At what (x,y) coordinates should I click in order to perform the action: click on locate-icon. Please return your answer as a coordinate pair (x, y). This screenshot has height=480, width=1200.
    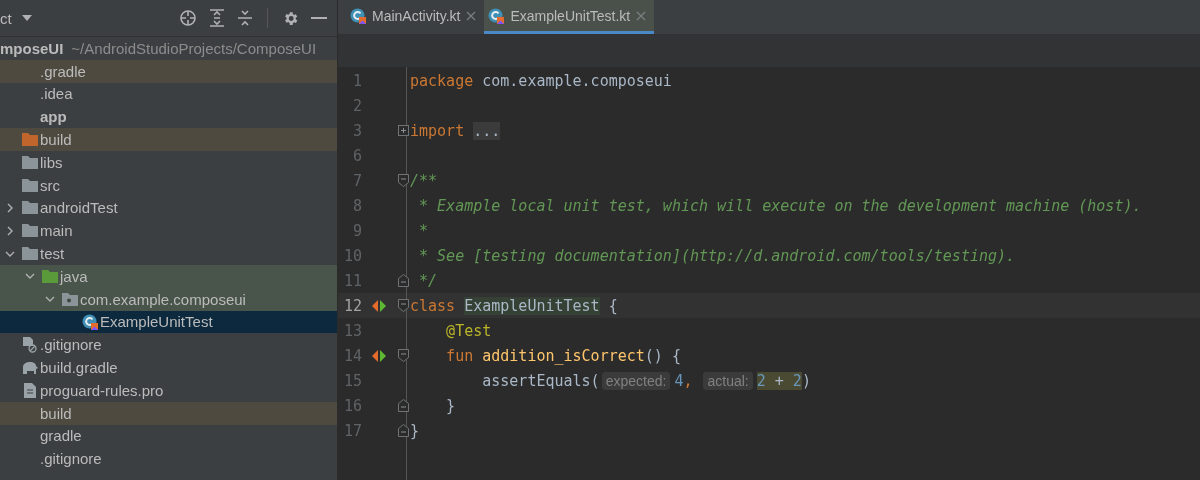
    Looking at the image, I should click on (188, 18).